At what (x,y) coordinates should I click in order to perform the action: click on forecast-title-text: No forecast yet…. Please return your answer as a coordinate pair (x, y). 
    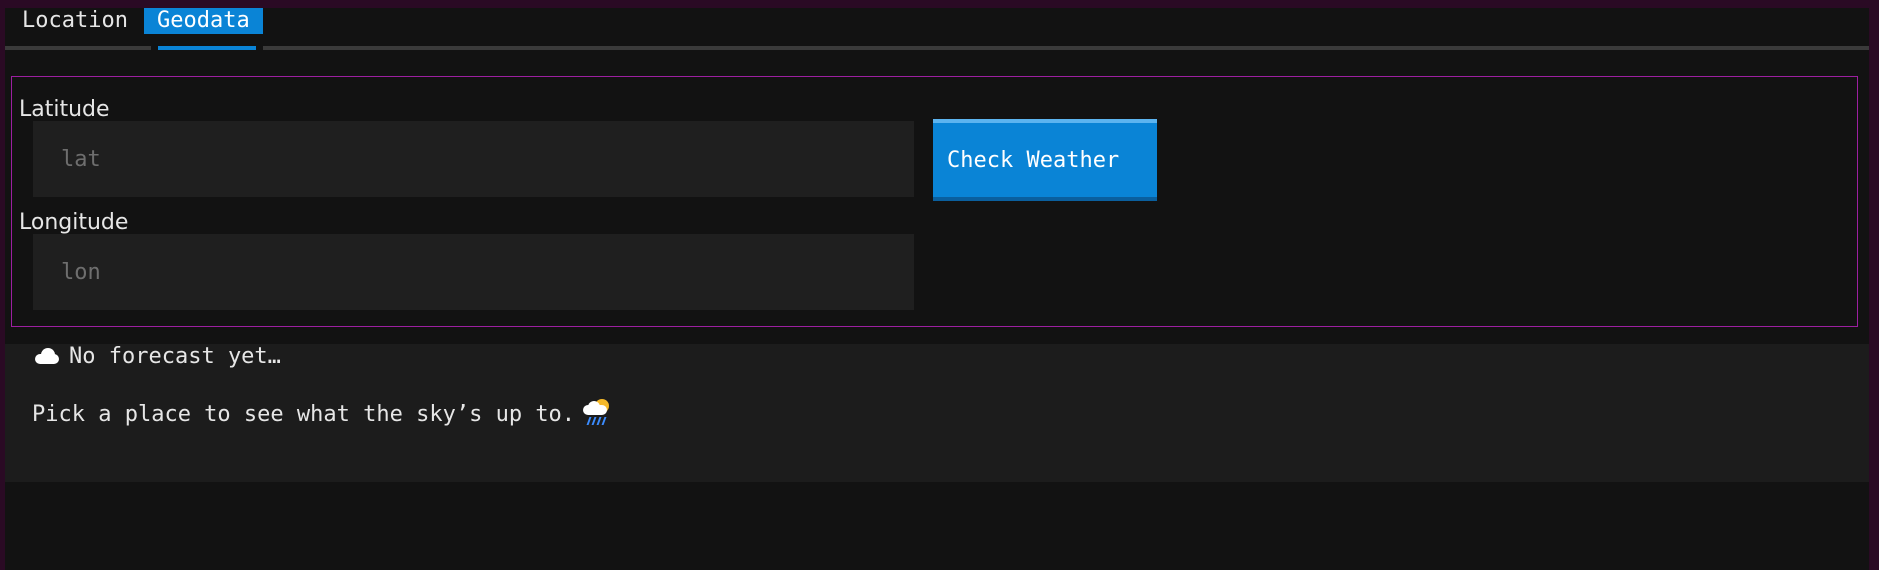
    Looking at the image, I should click on (175, 356).